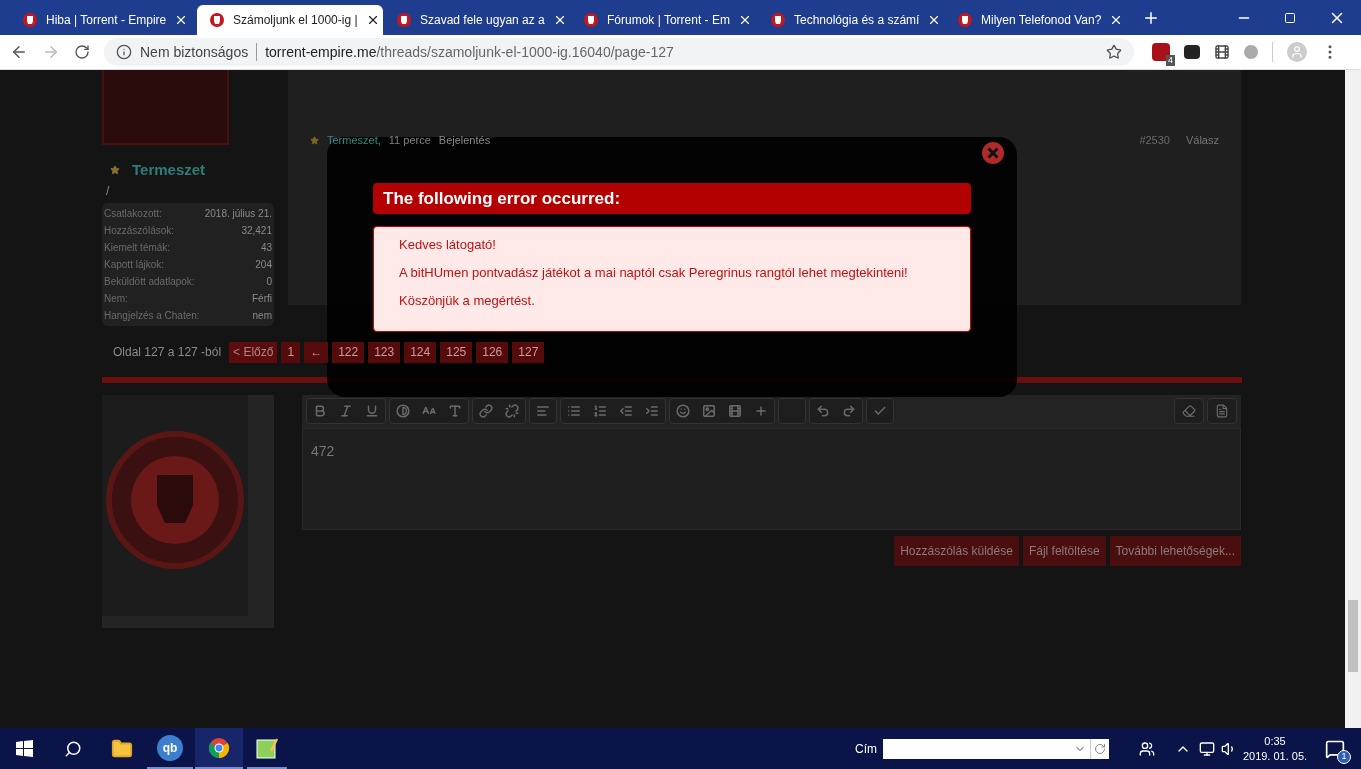 Image resolution: width=1361 pixels, height=769 pixels. What do you see at coordinates (857, 20) in the screenshot?
I see `tab-title: Technológia és a számí` at bounding box center [857, 20].